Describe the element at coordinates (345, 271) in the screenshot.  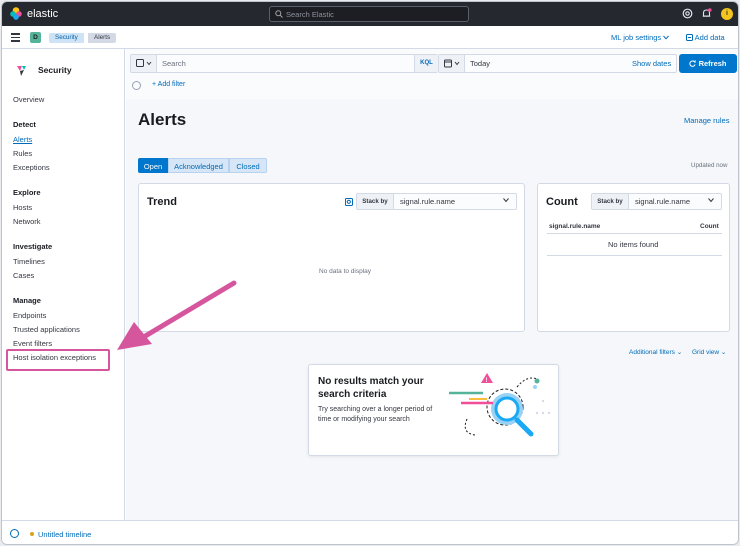
I see `trend-empty-message: No data to display` at that location.